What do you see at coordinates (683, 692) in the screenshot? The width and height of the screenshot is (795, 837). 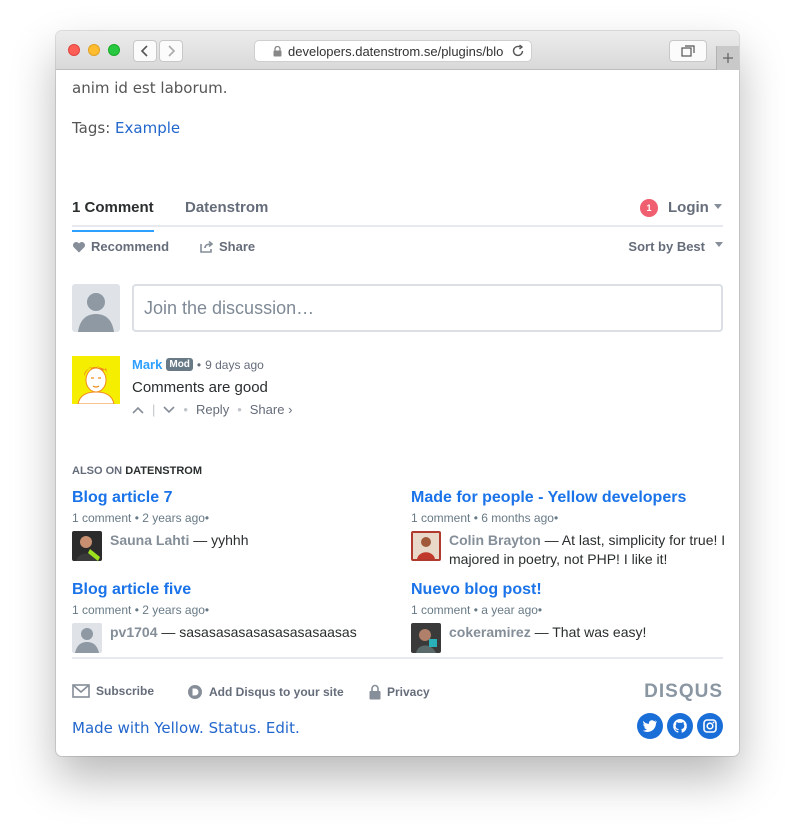 I see `disqus-wordmark: DISQUS` at bounding box center [683, 692].